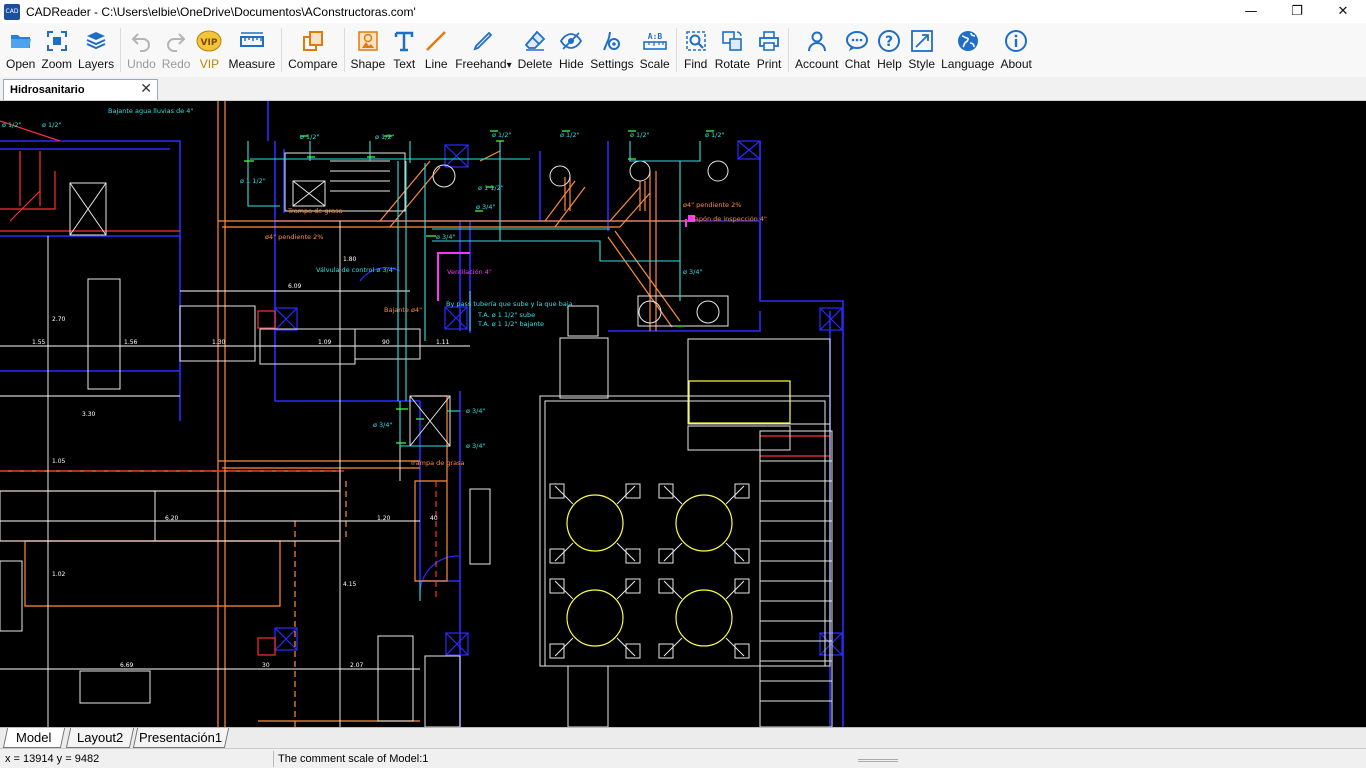  I want to click on style-label: Style, so click(922, 64).